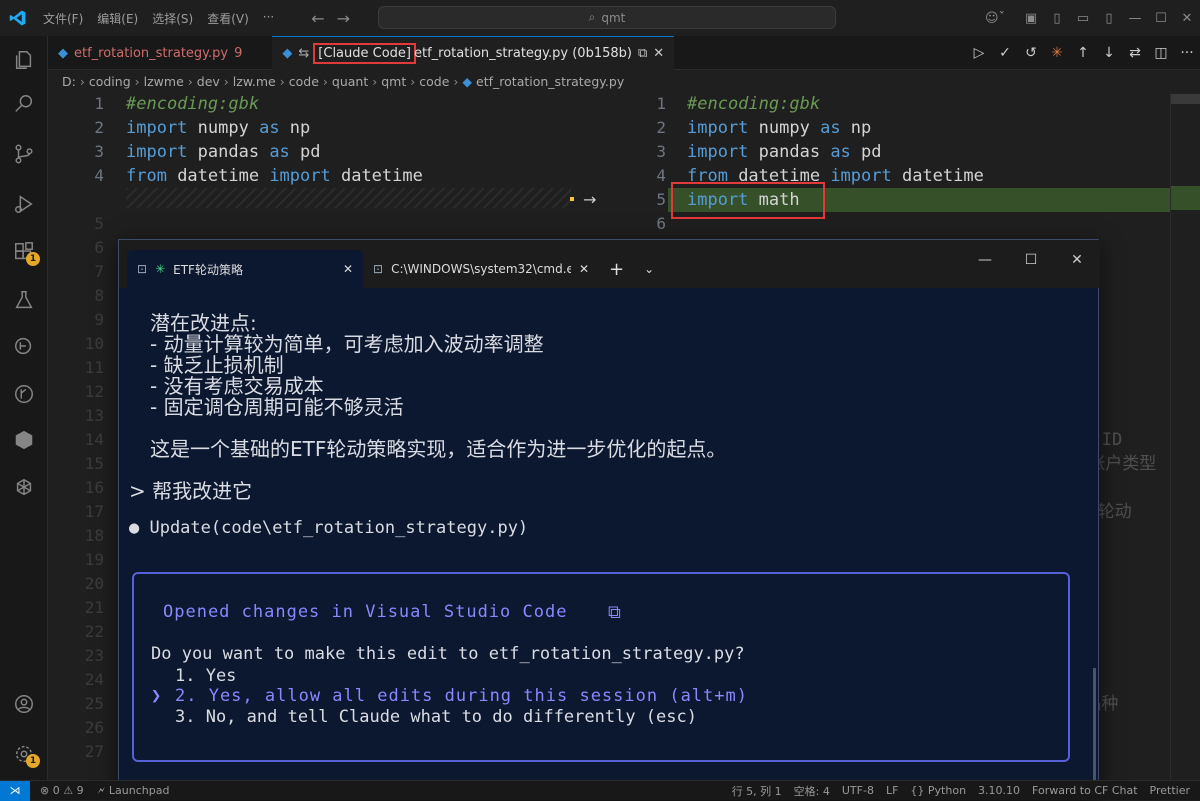 The height and width of the screenshot is (801, 1200). I want to click on testing-flask-icon, so click(24, 300).